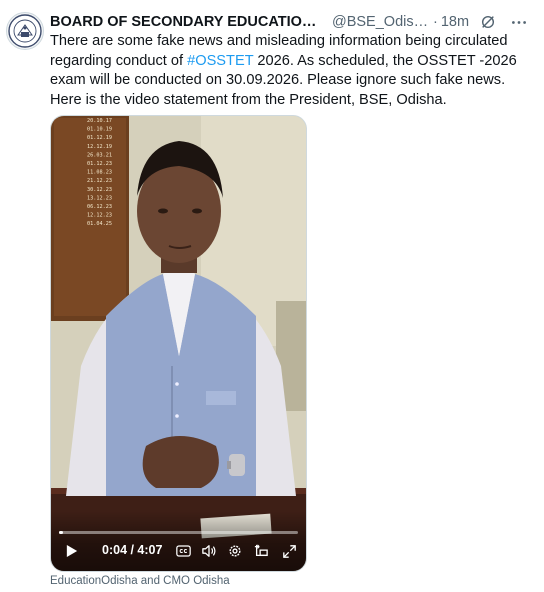 This screenshot has width=544, height=592. What do you see at coordinates (99, 155) in the screenshot?
I see `board-line: 26.03.21` at bounding box center [99, 155].